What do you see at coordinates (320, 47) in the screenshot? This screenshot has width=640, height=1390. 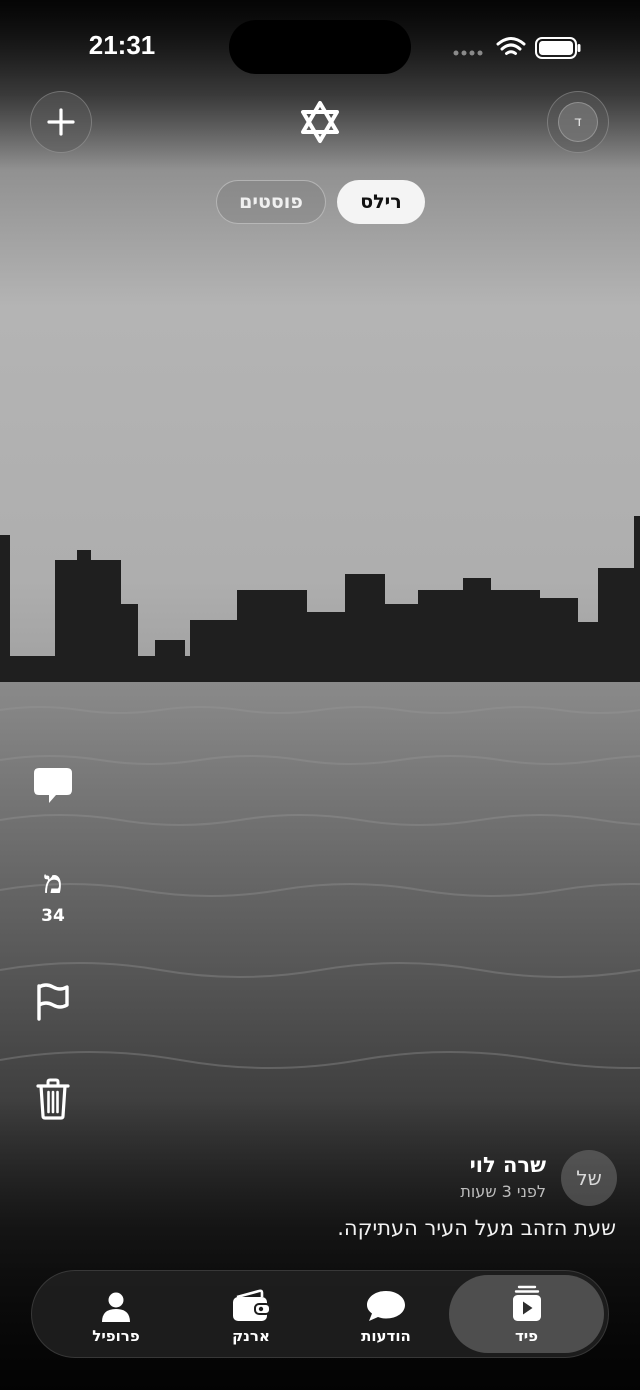 I see `dynamic-island` at bounding box center [320, 47].